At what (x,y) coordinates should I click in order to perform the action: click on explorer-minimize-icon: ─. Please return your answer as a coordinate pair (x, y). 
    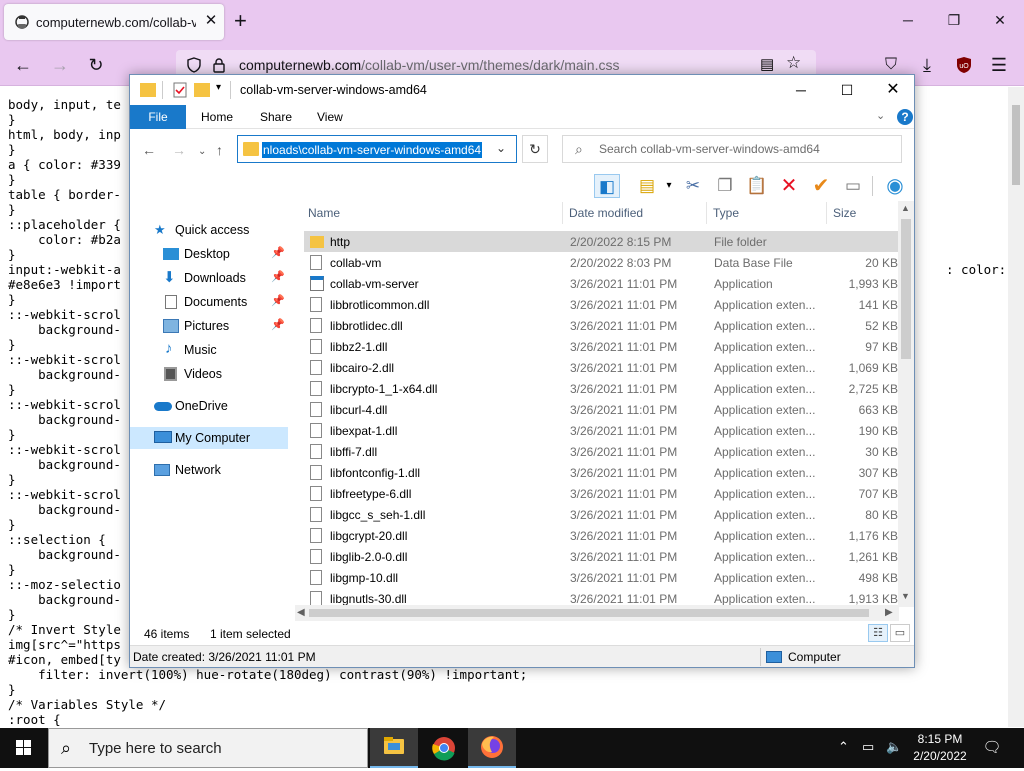
    Looking at the image, I should click on (801, 90).